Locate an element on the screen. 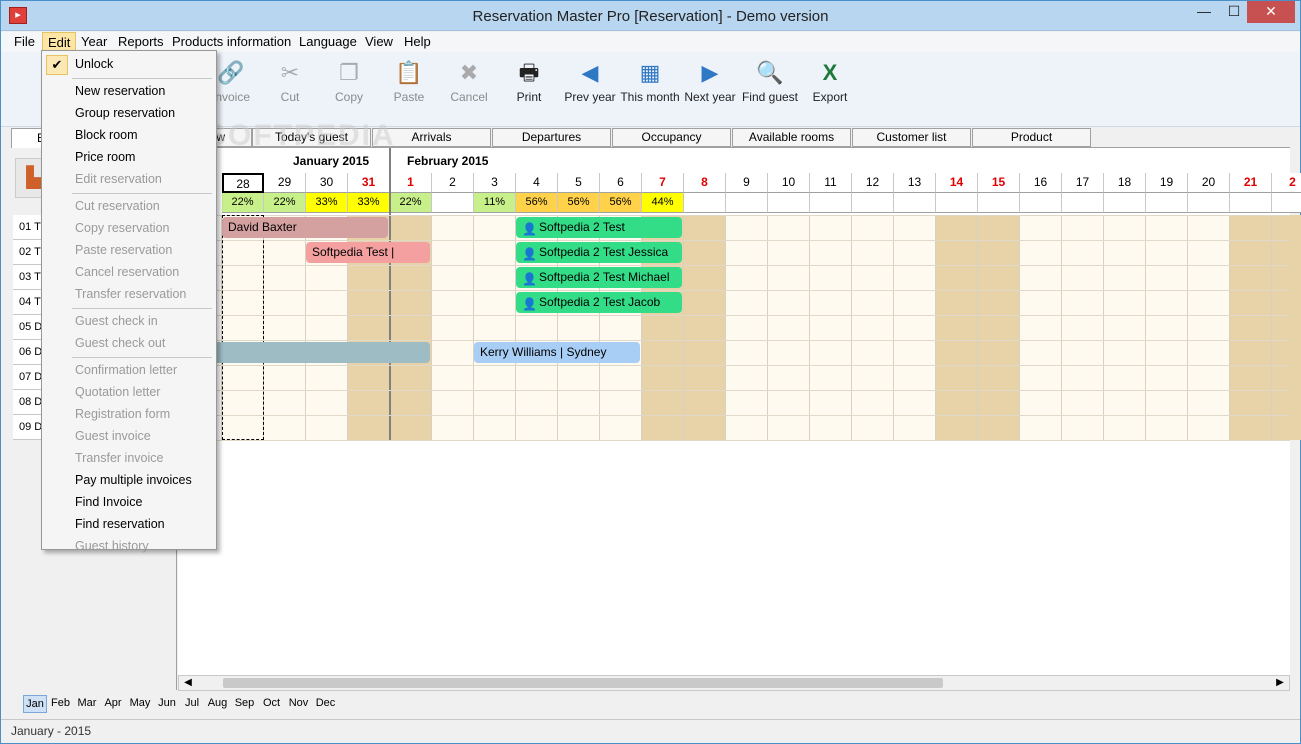 The height and width of the screenshot is (744, 1301). cancel-button: ✖ Cancel is located at coordinates (469, 89).